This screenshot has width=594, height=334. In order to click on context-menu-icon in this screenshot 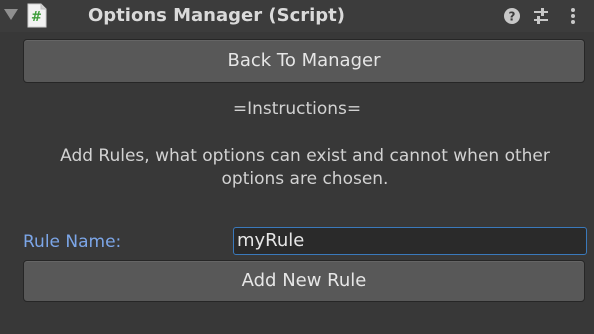, I will do `click(573, 16)`.